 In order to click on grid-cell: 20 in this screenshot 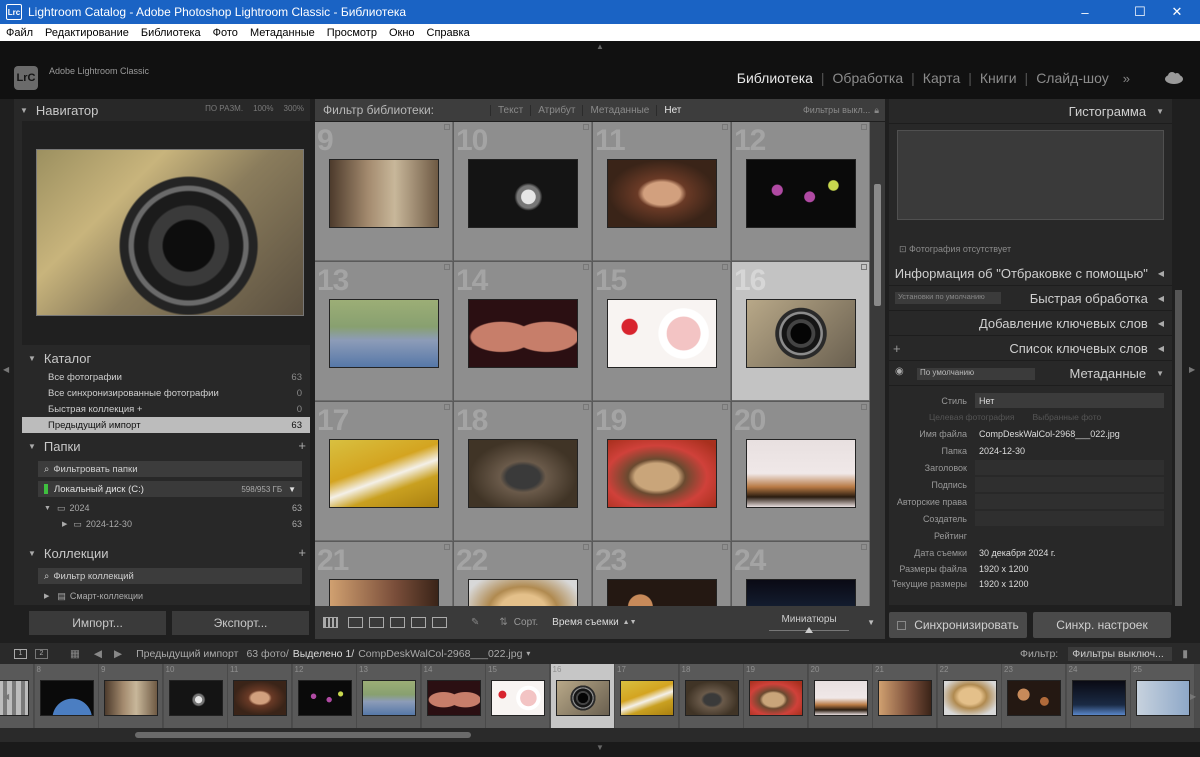, I will do `click(801, 471)`.